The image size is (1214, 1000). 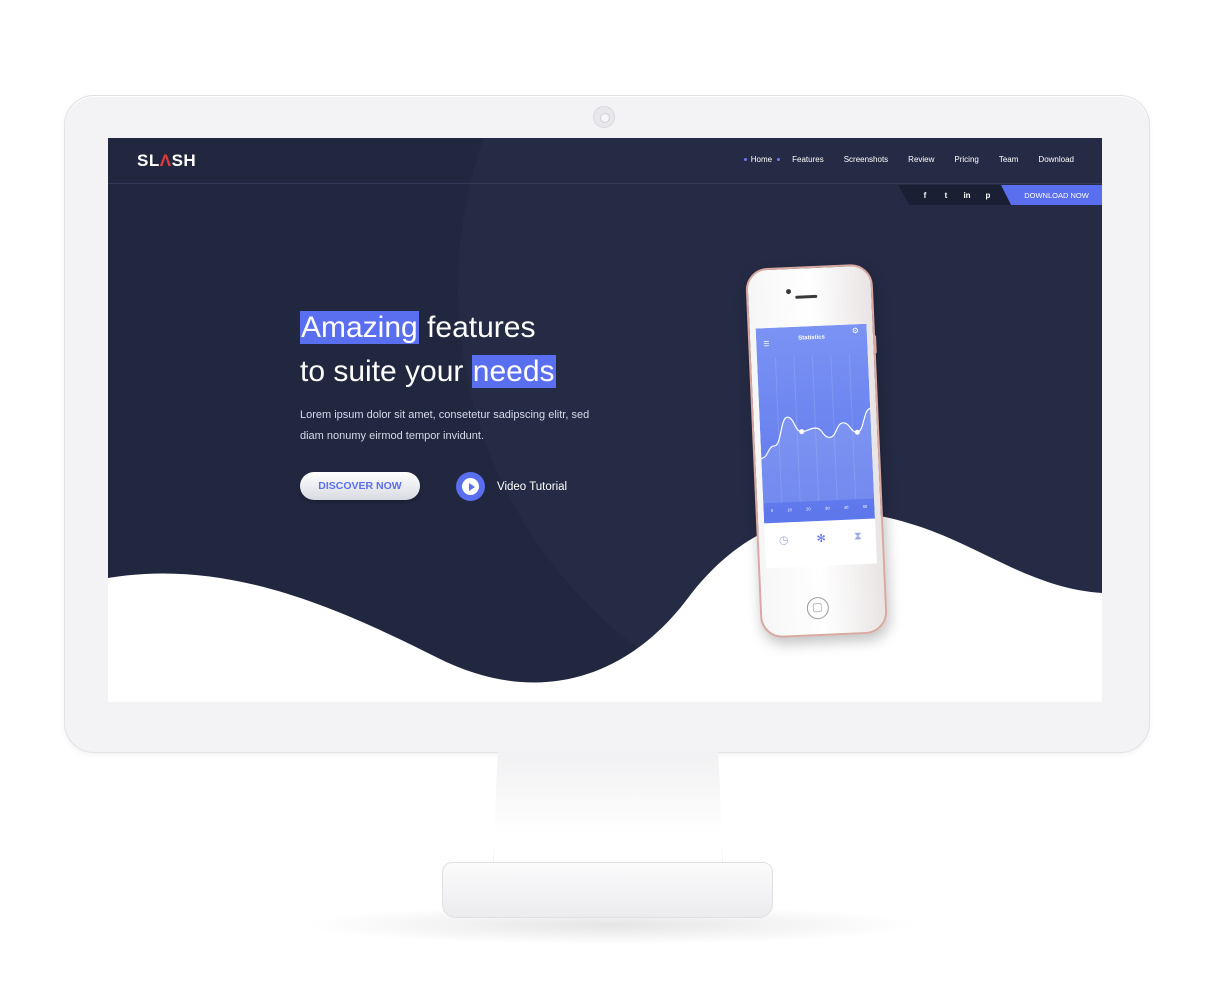 I want to click on linkedin-icon: in, so click(x=967, y=195).